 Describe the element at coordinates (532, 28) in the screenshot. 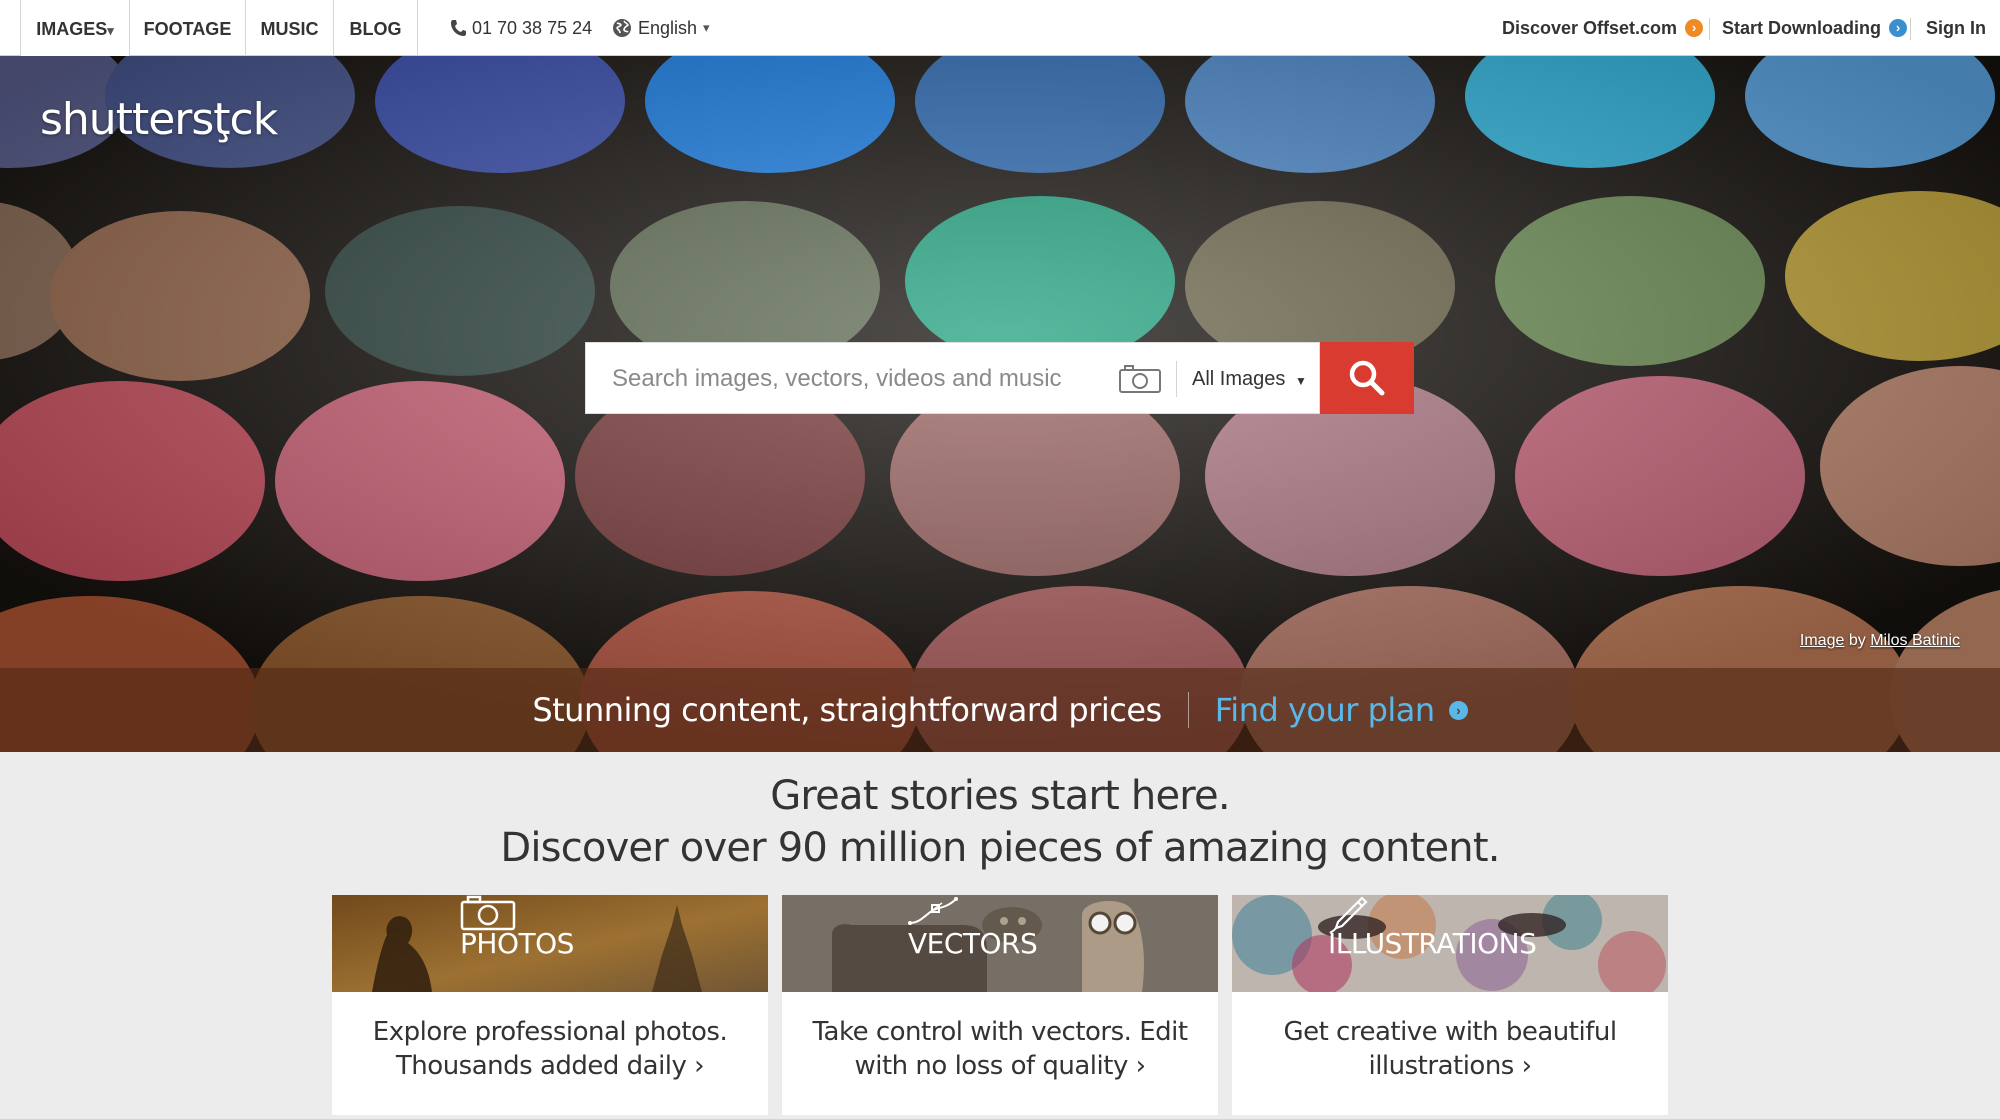

I see `phone-number-text: 01 70 38 75 24` at that location.